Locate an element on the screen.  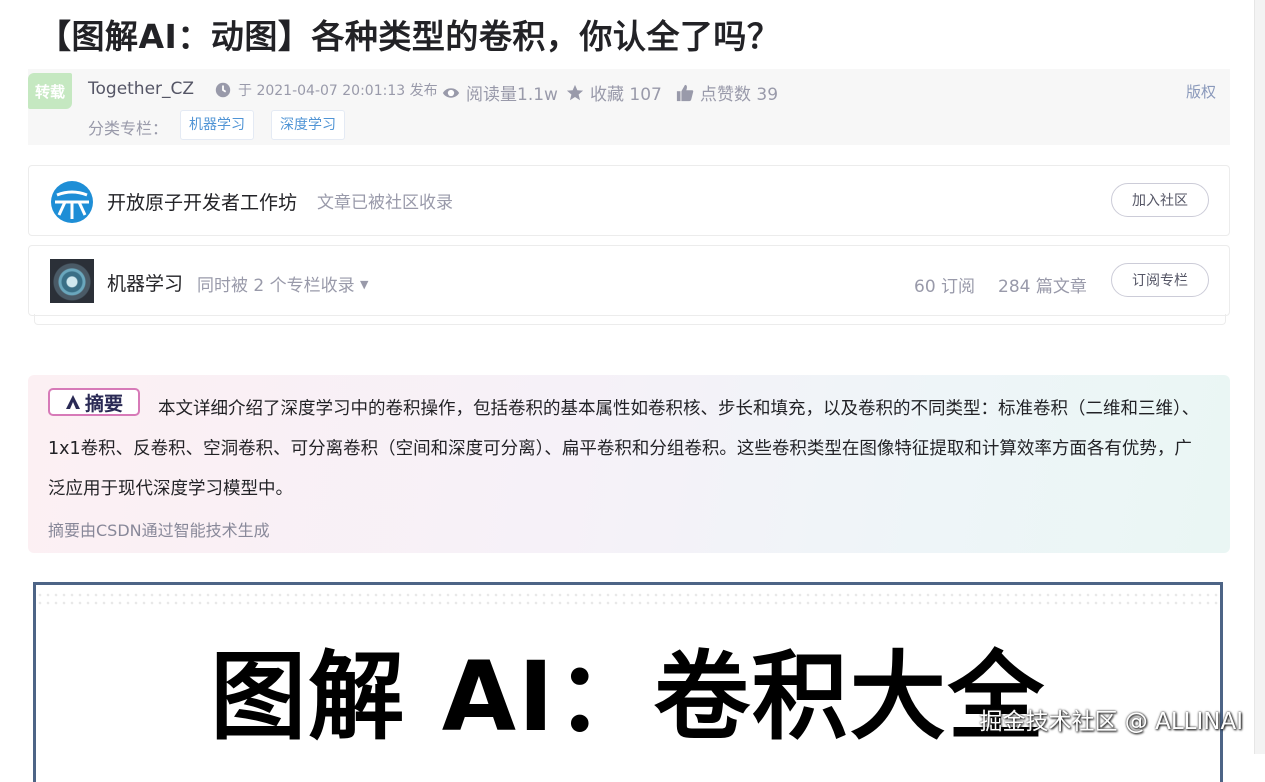
like-button: 点赞数 39 is located at coordinates (727, 92).